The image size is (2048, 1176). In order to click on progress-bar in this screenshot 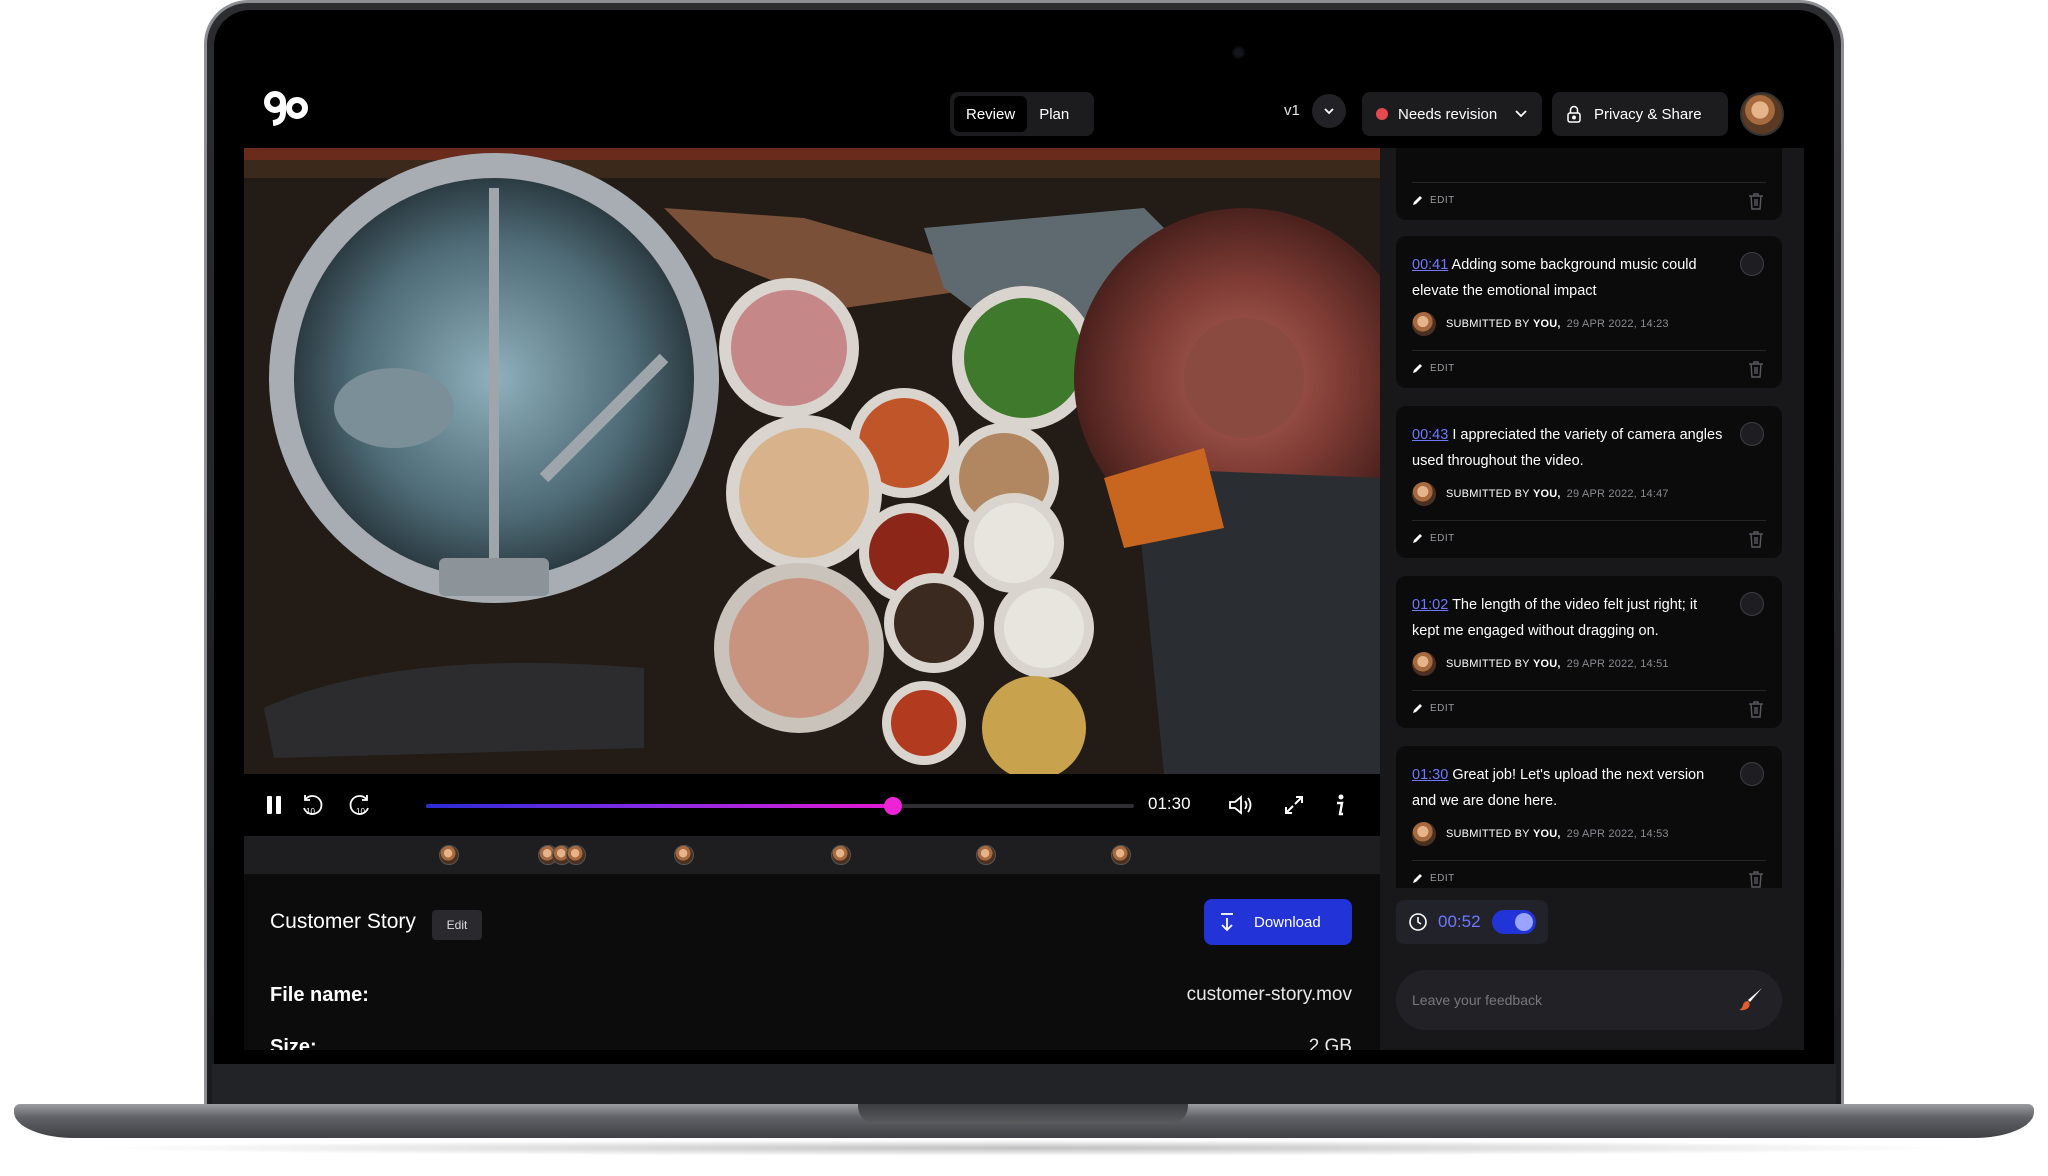, I will do `click(780, 806)`.